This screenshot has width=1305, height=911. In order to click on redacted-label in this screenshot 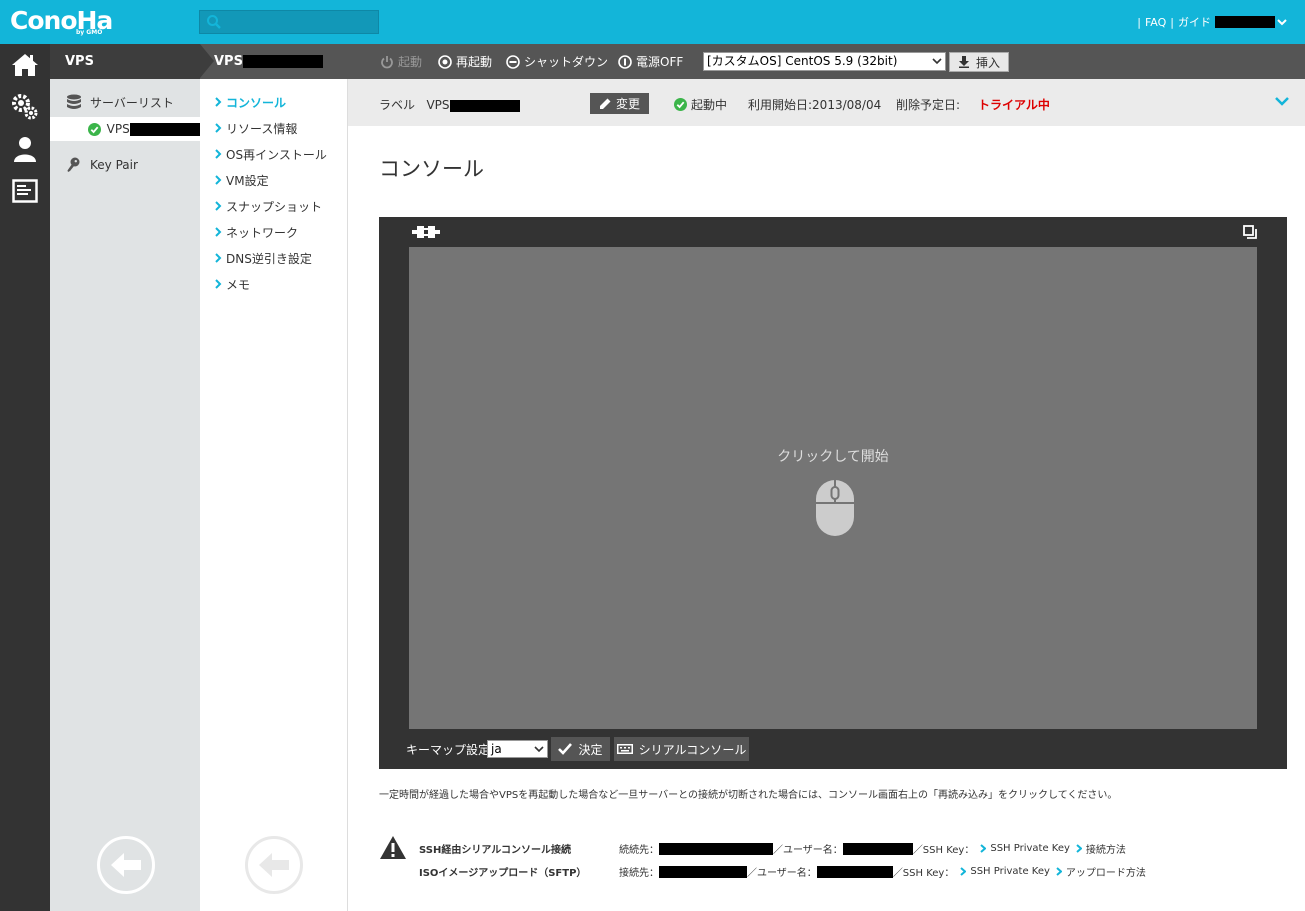, I will do `click(484, 105)`.